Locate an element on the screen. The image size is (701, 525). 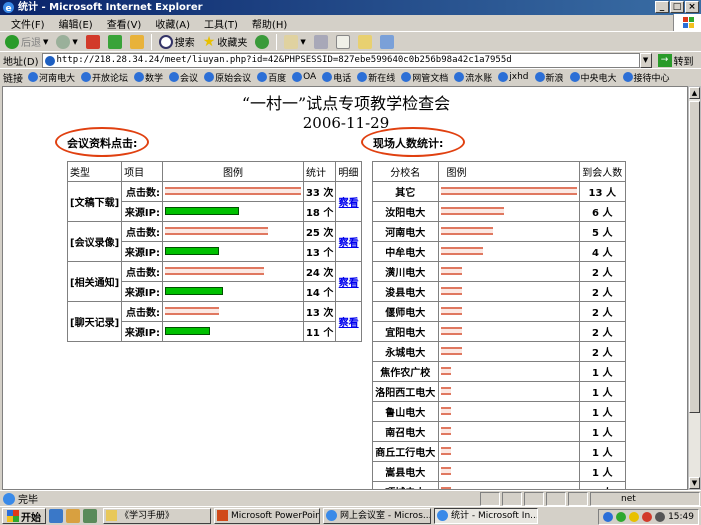
close-button: × is located at coordinates (692, 7).